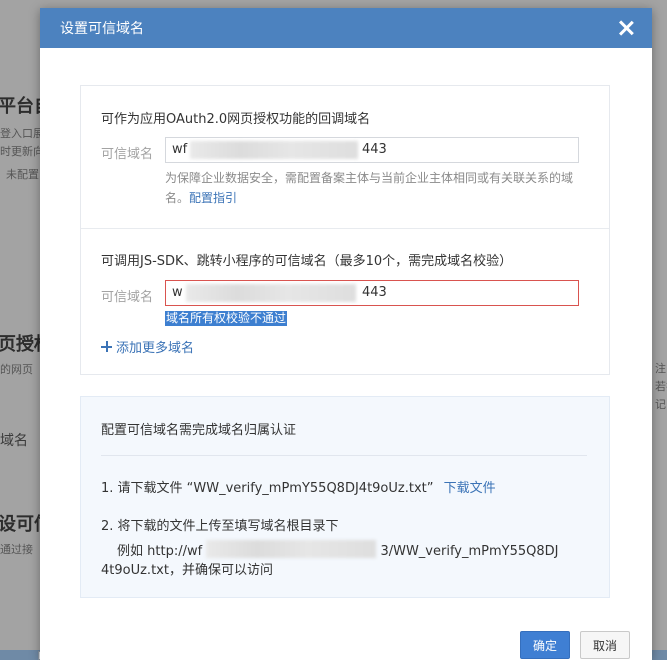  Describe the element at coordinates (605, 645) in the screenshot. I see `cancel-button: 取消` at that location.